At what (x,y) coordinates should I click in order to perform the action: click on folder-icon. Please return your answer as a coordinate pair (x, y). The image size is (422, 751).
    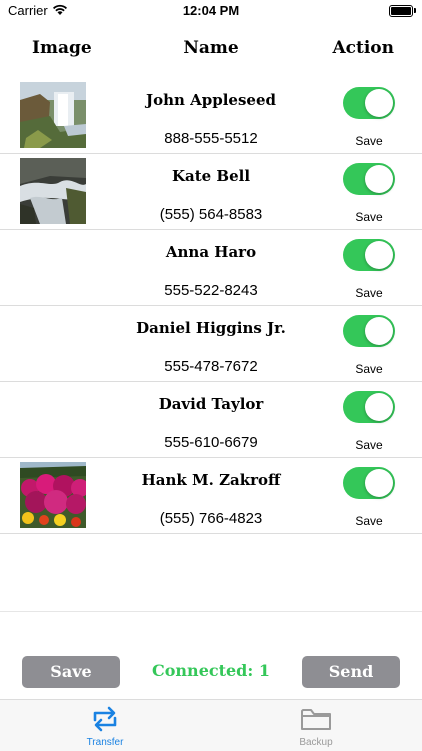
    Looking at the image, I should click on (316, 719).